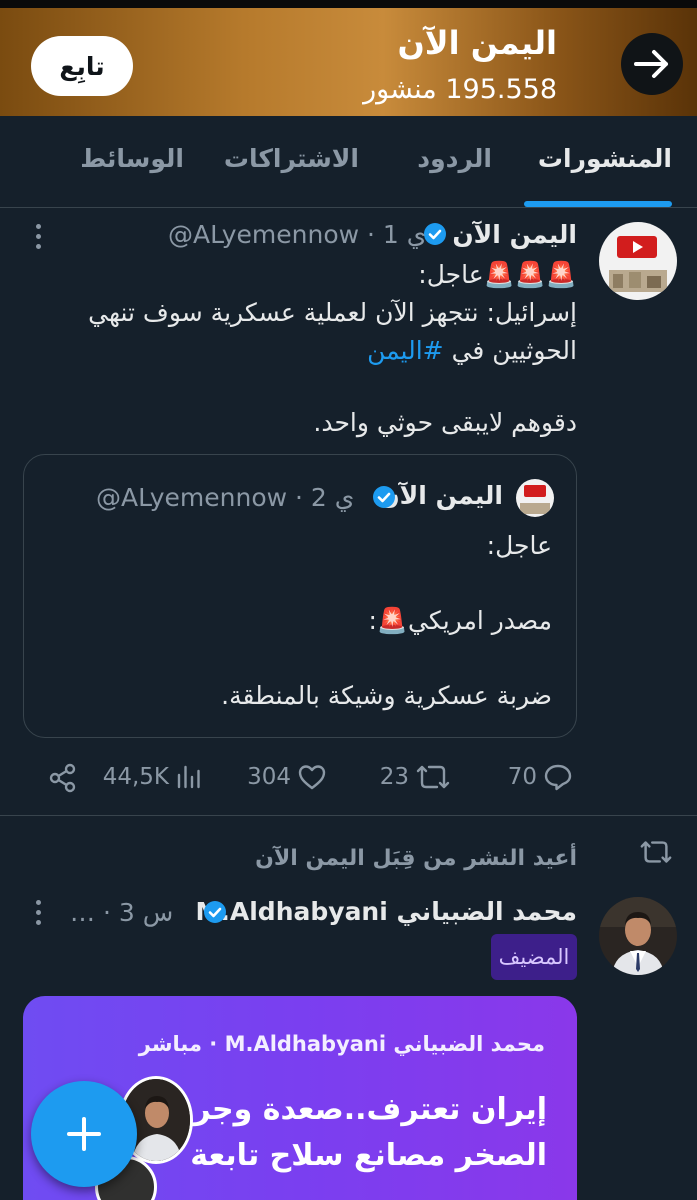 The width and height of the screenshot is (697, 1200). Describe the element at coordinates (598, 204) in the screenshot. I see `active-tab-indicator` at that location.